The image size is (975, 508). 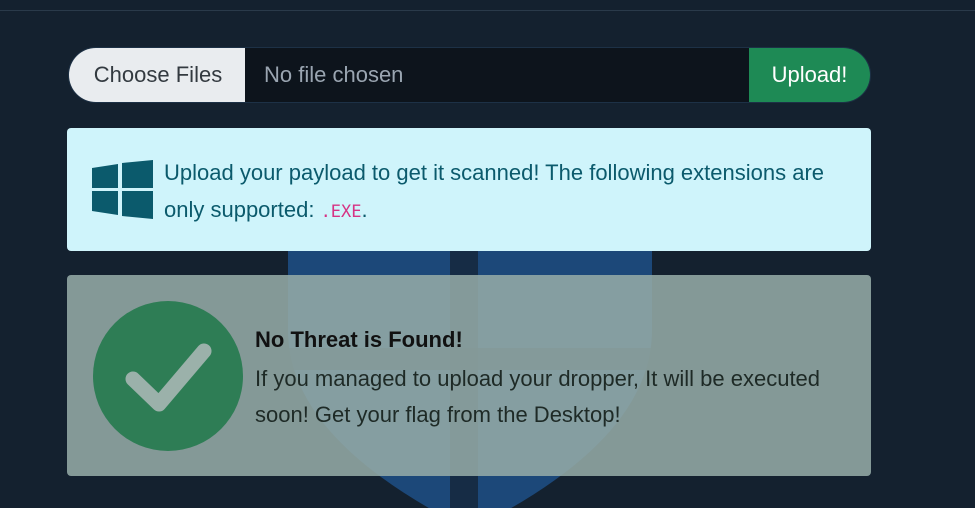 I want to click on result-title: No Threat is Found!, so click(x=359, y=339).